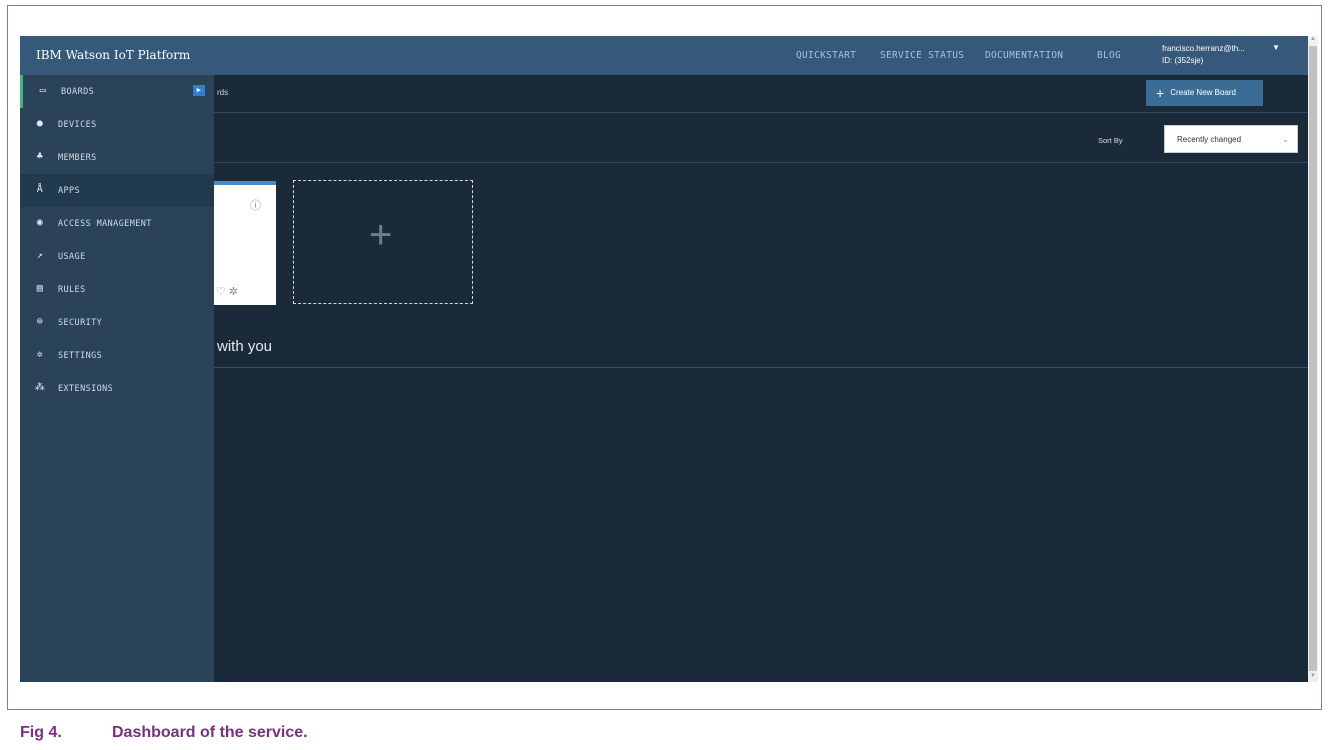 This screenshot has width=1328, height=750. What do you see at coordinates (1209, 139) in the screenshot?
I see `sort-value: Recently changed` at bounding box center [1209, 139].